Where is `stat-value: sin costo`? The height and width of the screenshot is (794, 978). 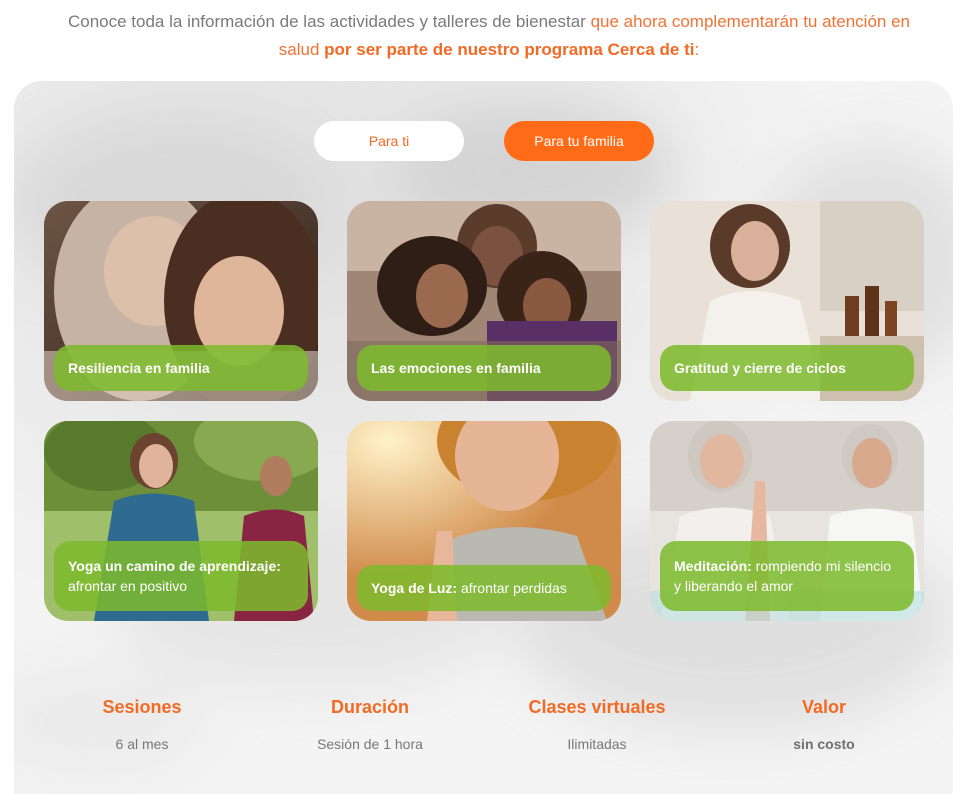 stat-value: sin costo is located at coordinates (824, 744).